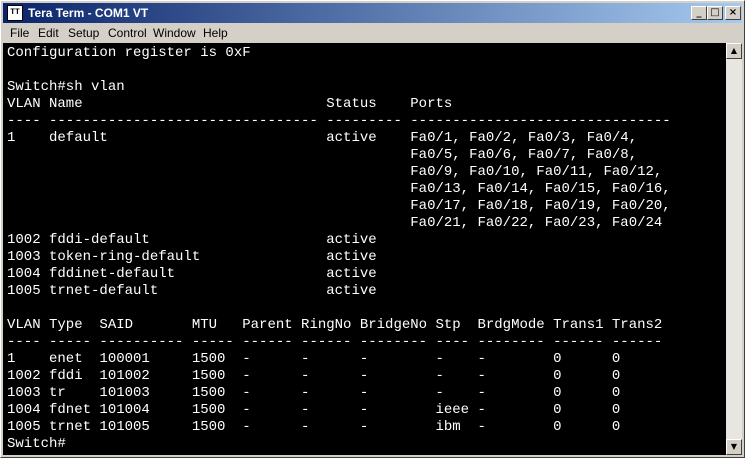  I want to click on terminal-line: Fa0/13, Fa0/14, Fa0/15, Fa0/16,, so click(339, 189).